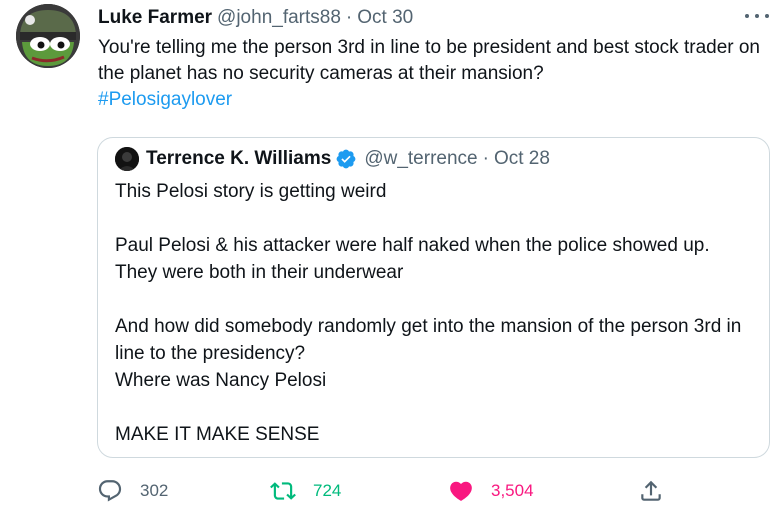  What do you see at coordinates (132, 491) in the screenshot?
I see `reply-button: 302` at bounding box center [132, 491].